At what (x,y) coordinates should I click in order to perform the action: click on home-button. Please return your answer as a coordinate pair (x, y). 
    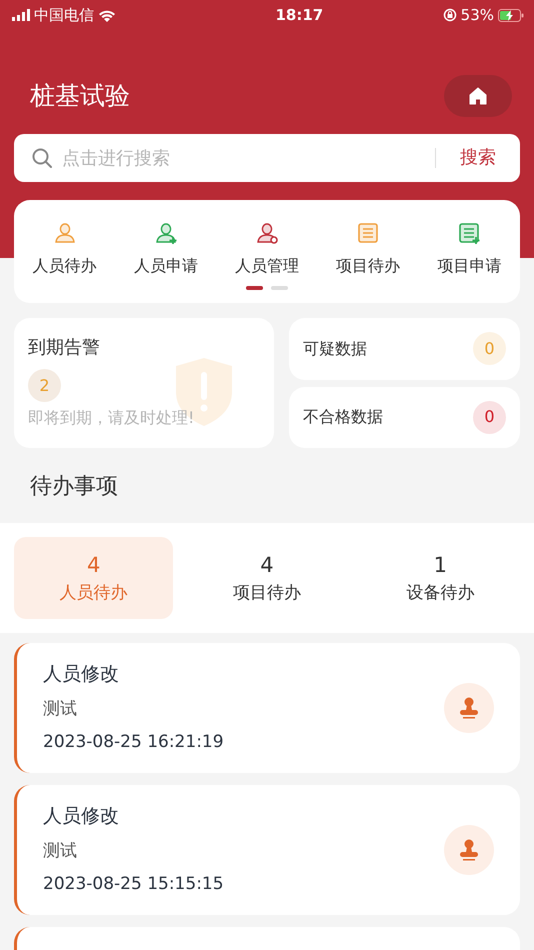
    Looking at the image, I should click on (478, 96).